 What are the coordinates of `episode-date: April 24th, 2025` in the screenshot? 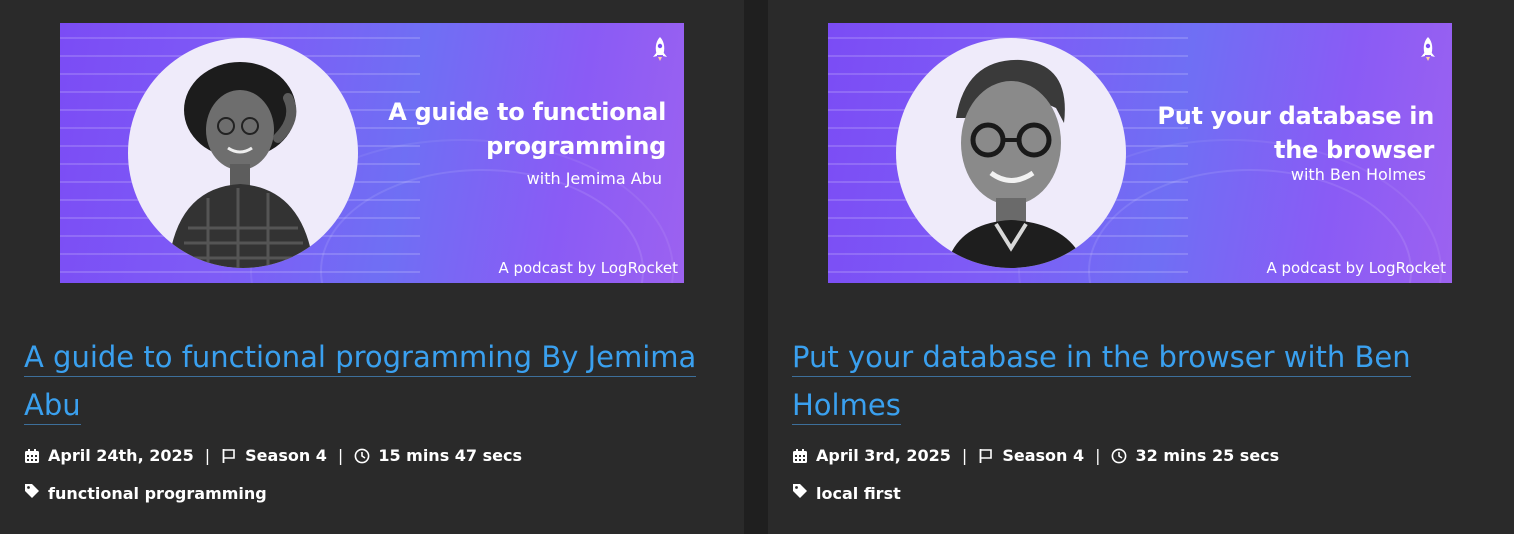 It's located at (121, 455).